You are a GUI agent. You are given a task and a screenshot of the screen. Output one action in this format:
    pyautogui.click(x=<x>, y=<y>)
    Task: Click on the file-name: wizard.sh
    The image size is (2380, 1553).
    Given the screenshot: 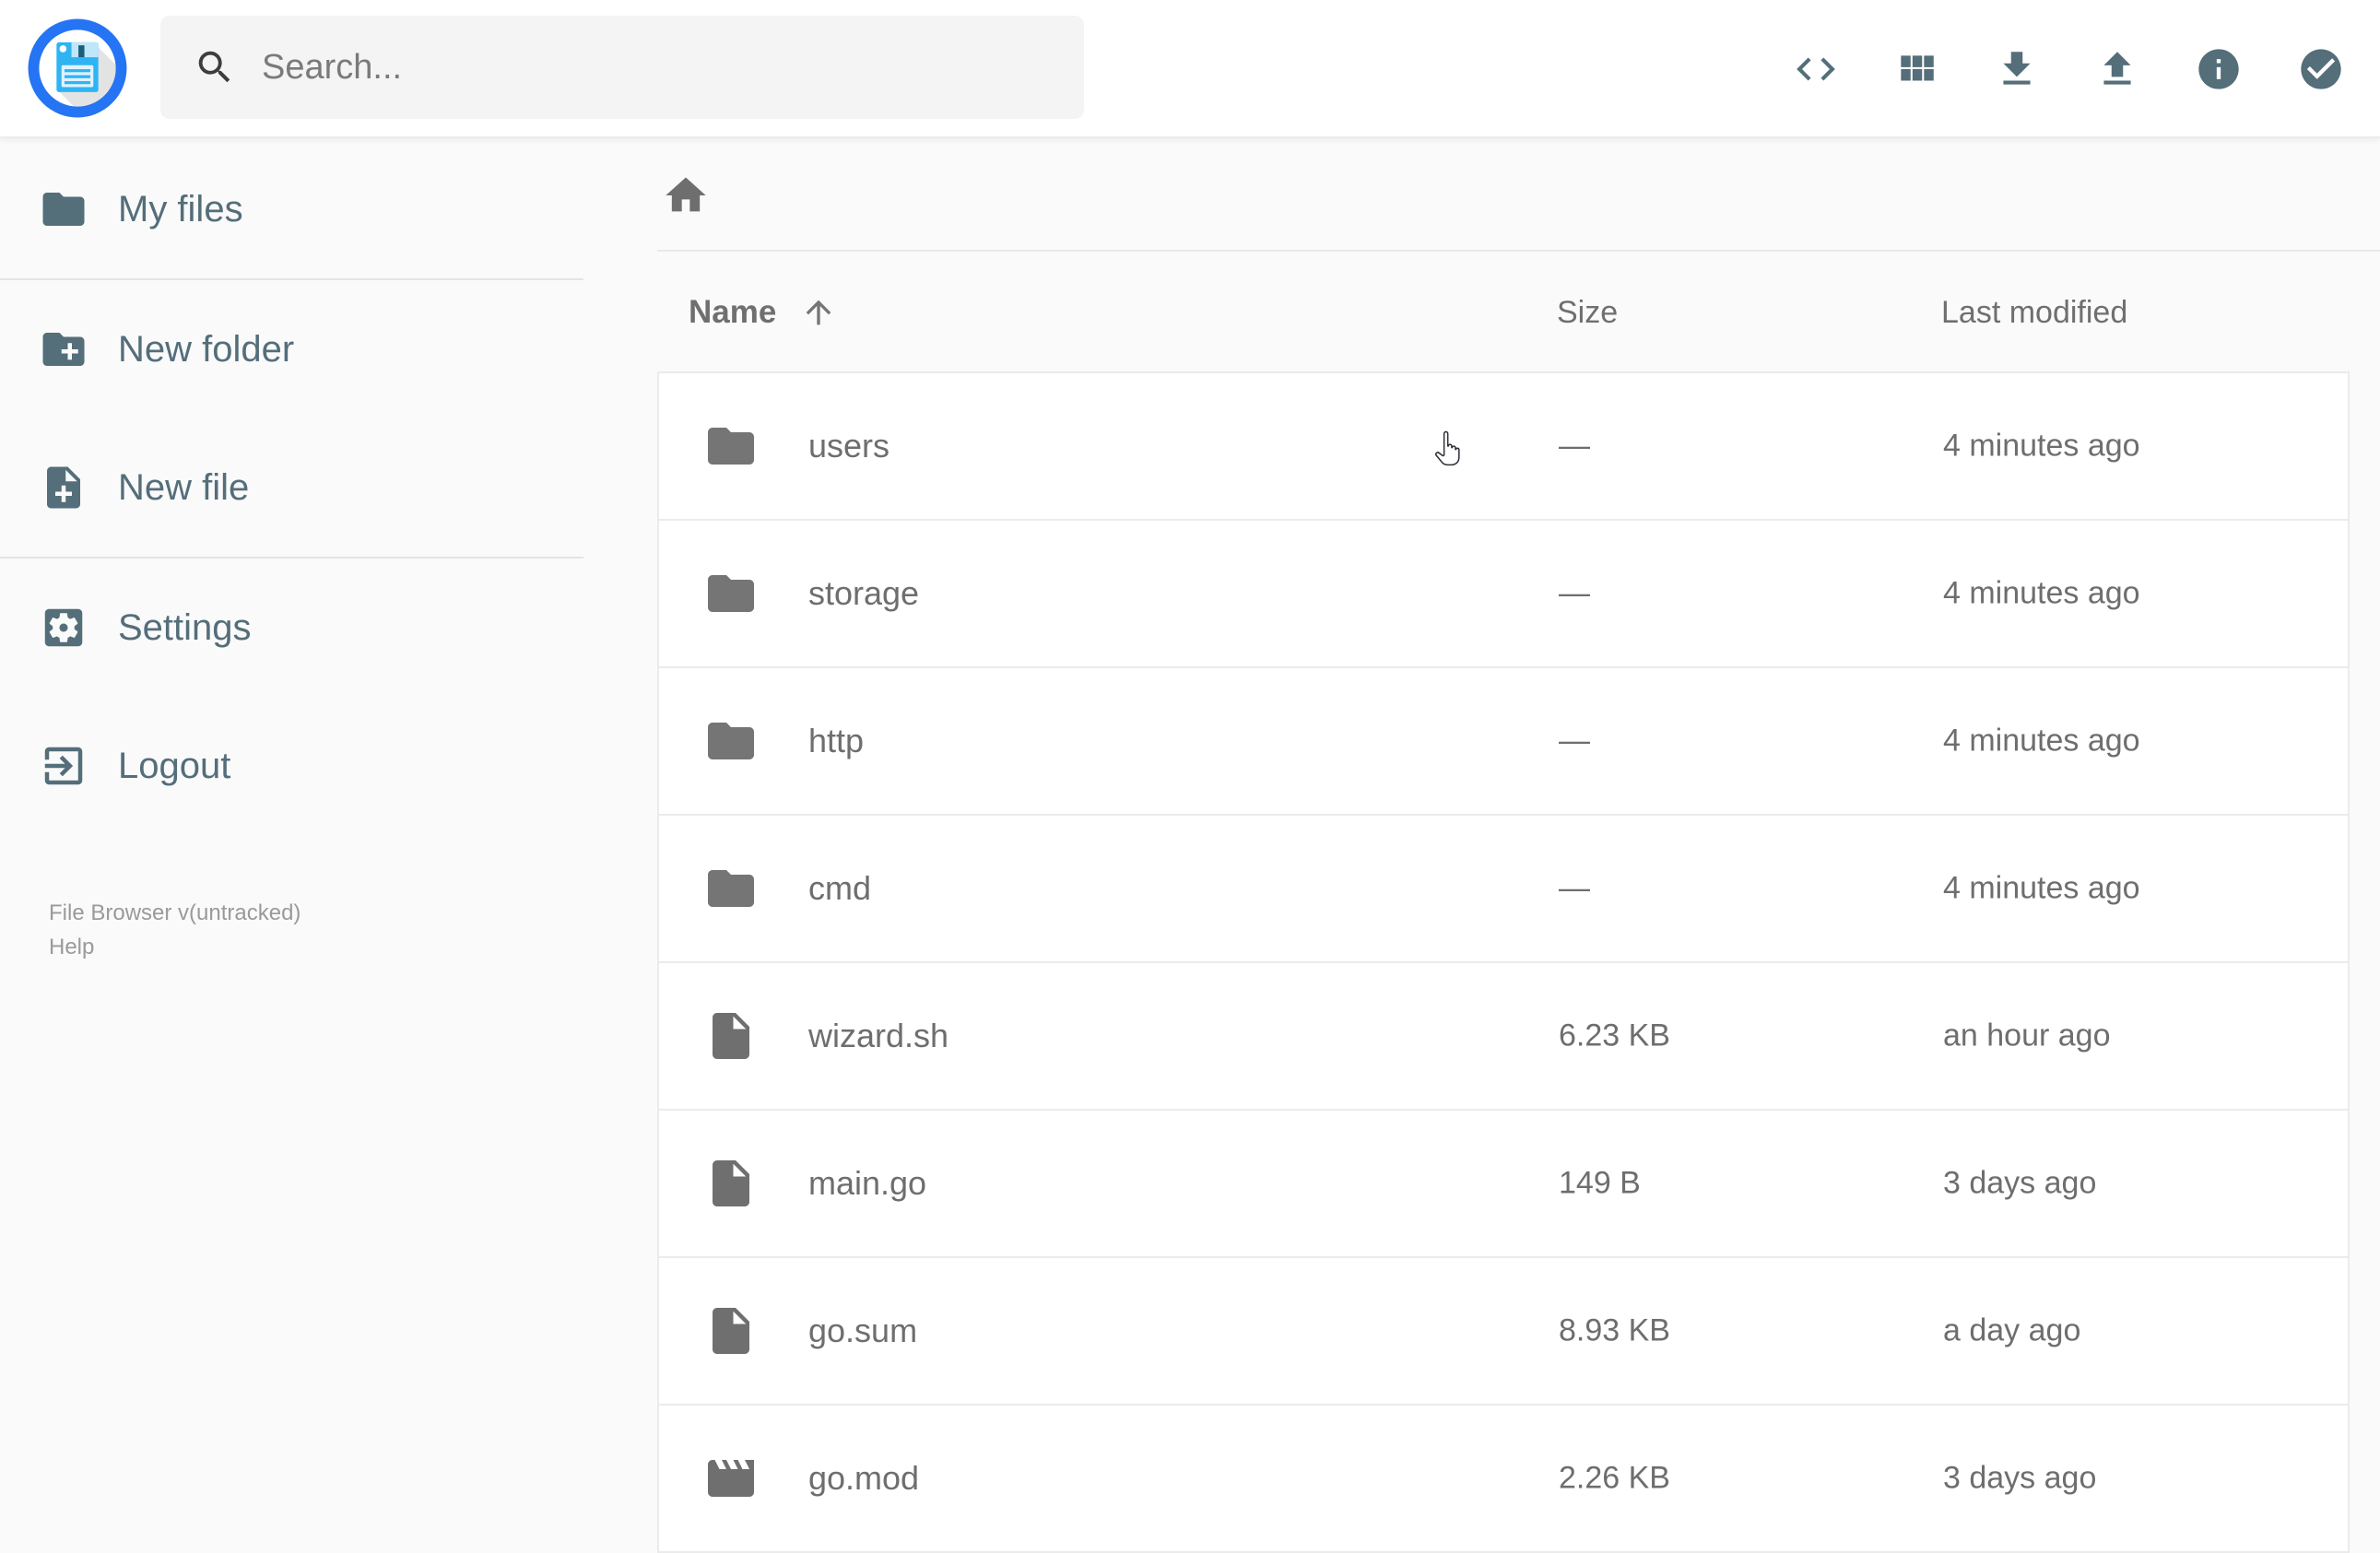 What is the action you would take?
    pyautogui.click(x=878, y=1035)
    